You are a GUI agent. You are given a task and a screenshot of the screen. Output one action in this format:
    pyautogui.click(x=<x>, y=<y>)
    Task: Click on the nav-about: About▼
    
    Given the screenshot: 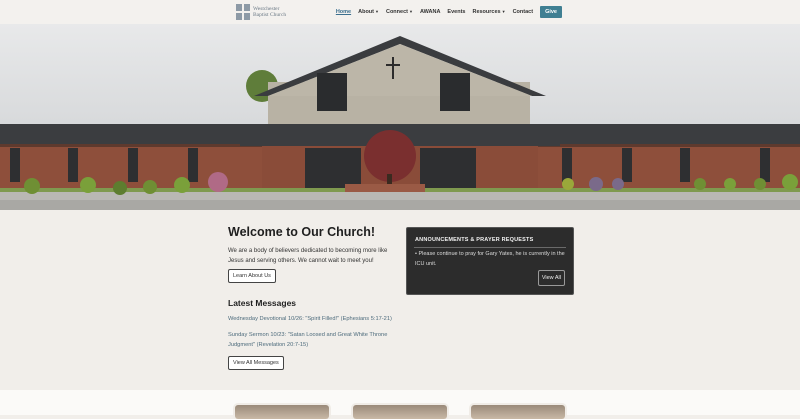 What is the action you would take?
    pyautogui.click(x=368, y=12)
    